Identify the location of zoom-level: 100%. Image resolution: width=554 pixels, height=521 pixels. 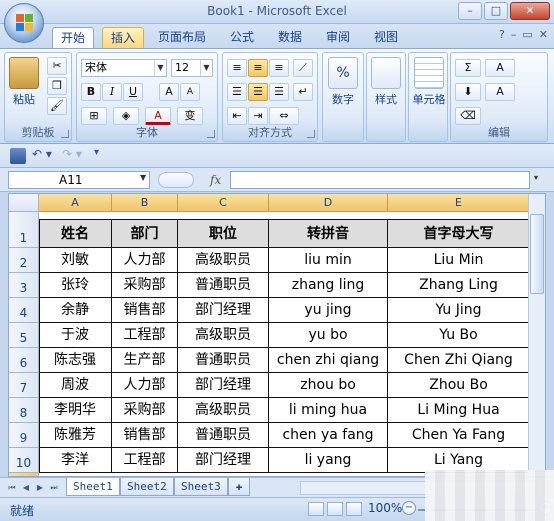
(385, 508).